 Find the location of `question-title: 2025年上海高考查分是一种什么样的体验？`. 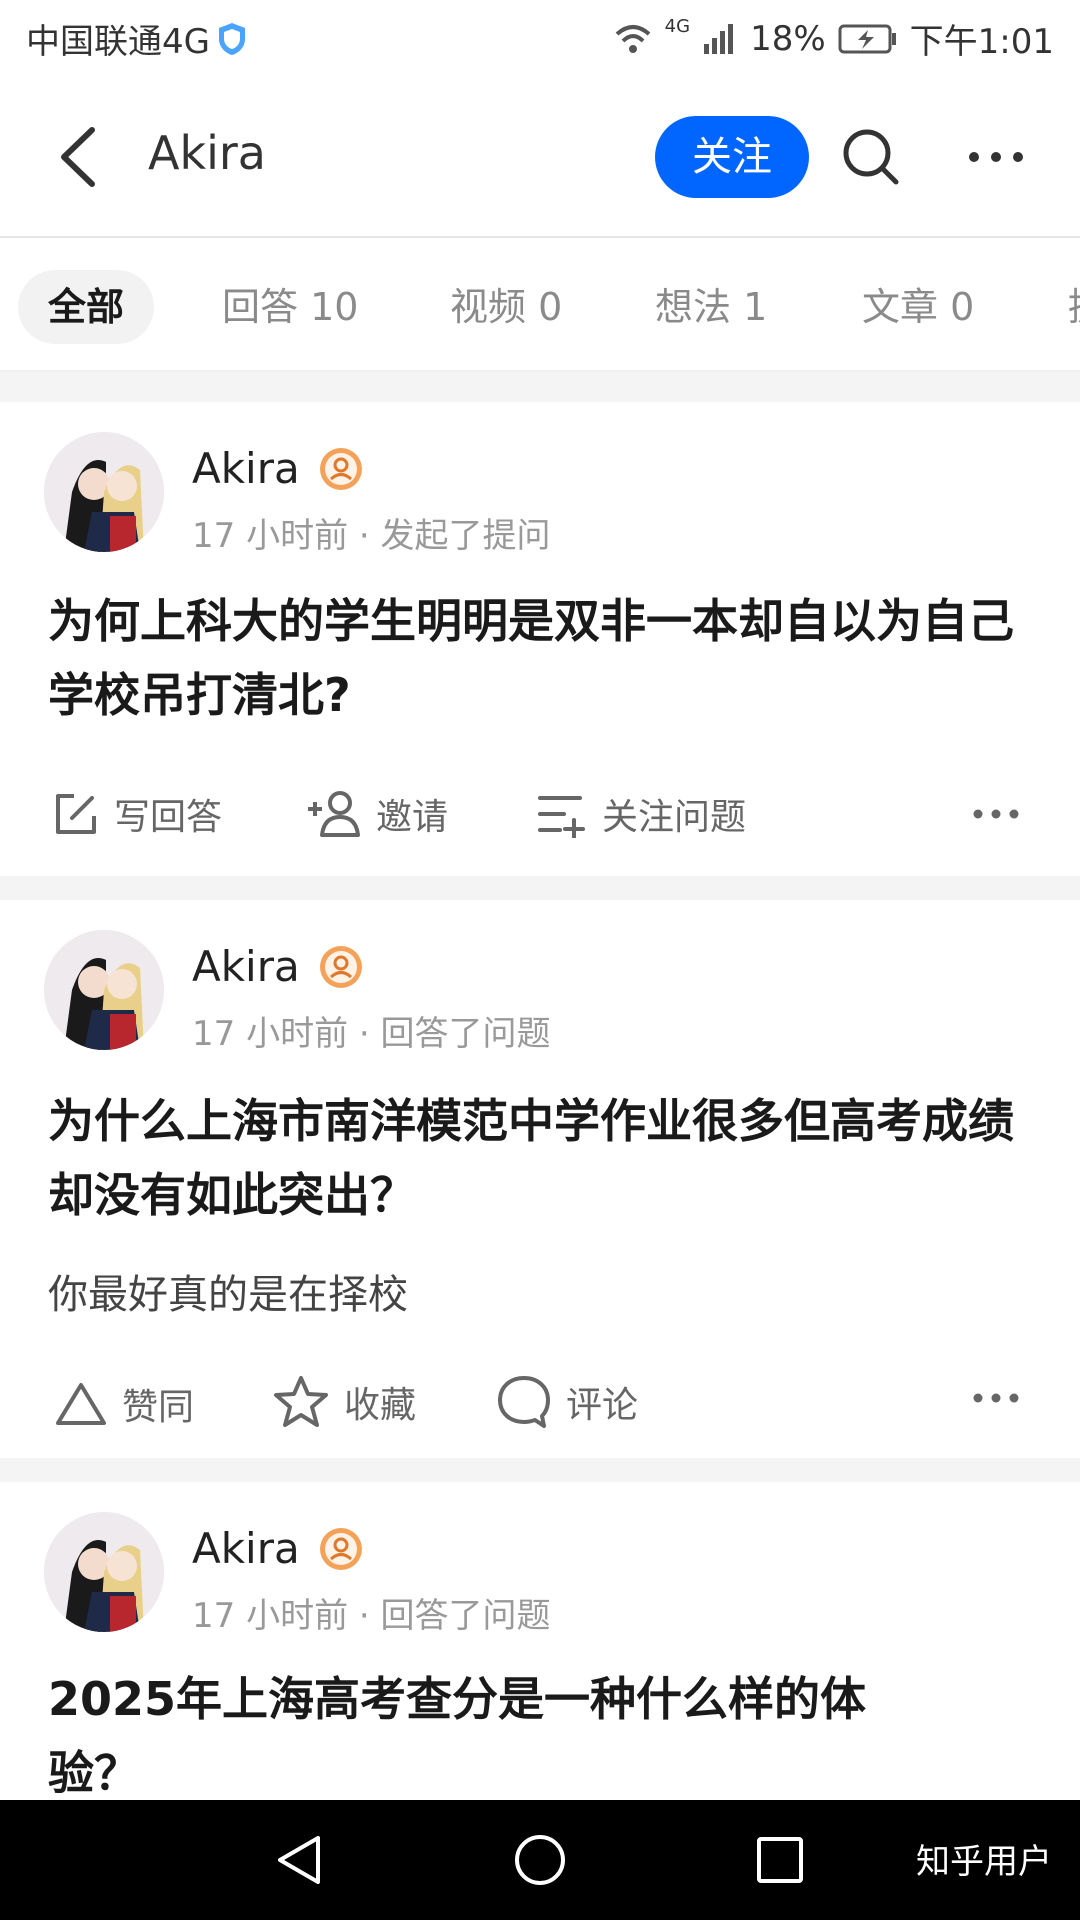

question-title: 2025年上海高考查分是一种什么样的体验？ is located at coordinates (498, 1731).